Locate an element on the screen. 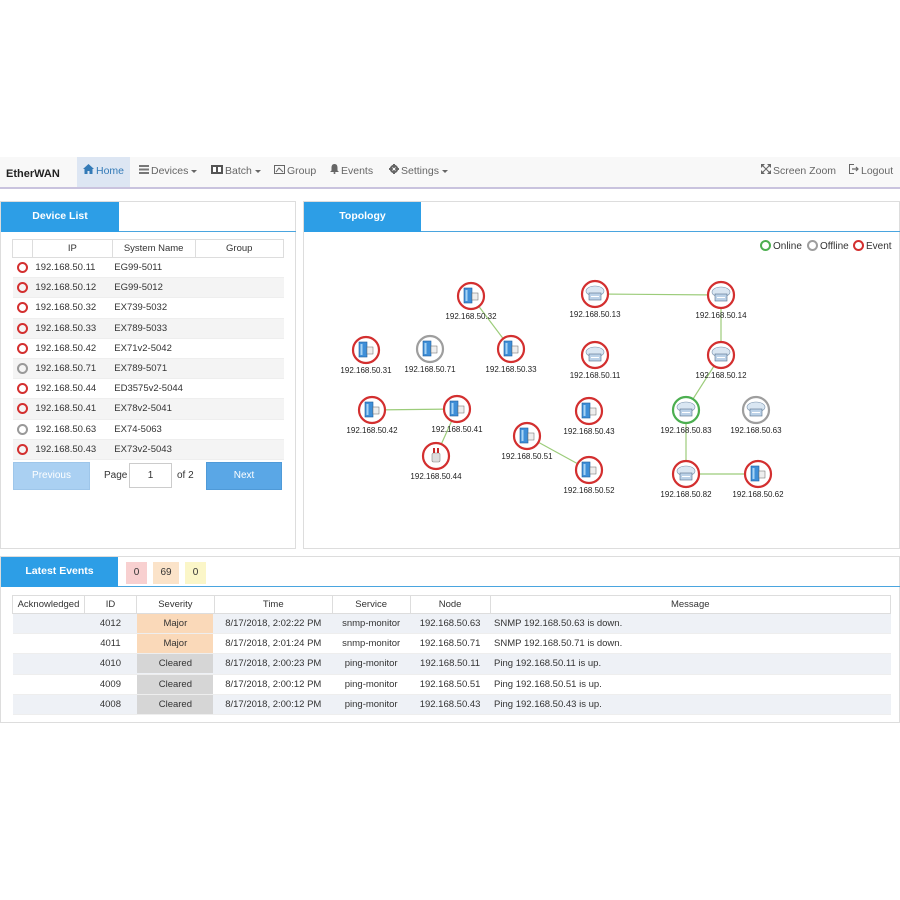  previous-button: Previous is located at coordinates (51, 476).